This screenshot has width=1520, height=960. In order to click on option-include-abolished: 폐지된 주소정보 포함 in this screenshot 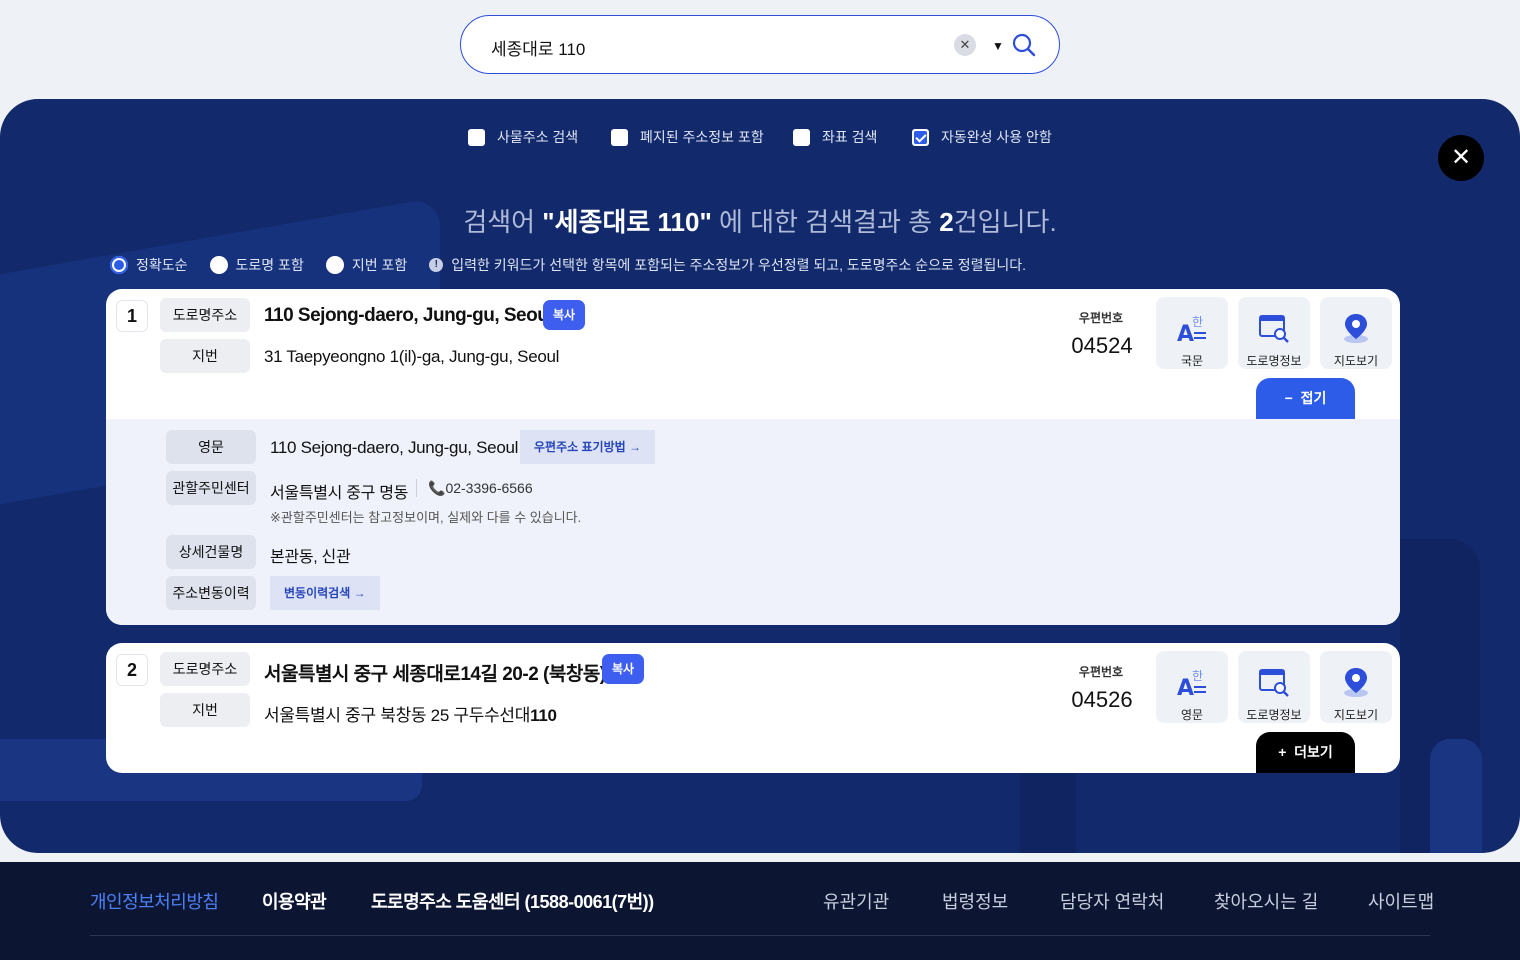, I will do `click(687, 137)`.